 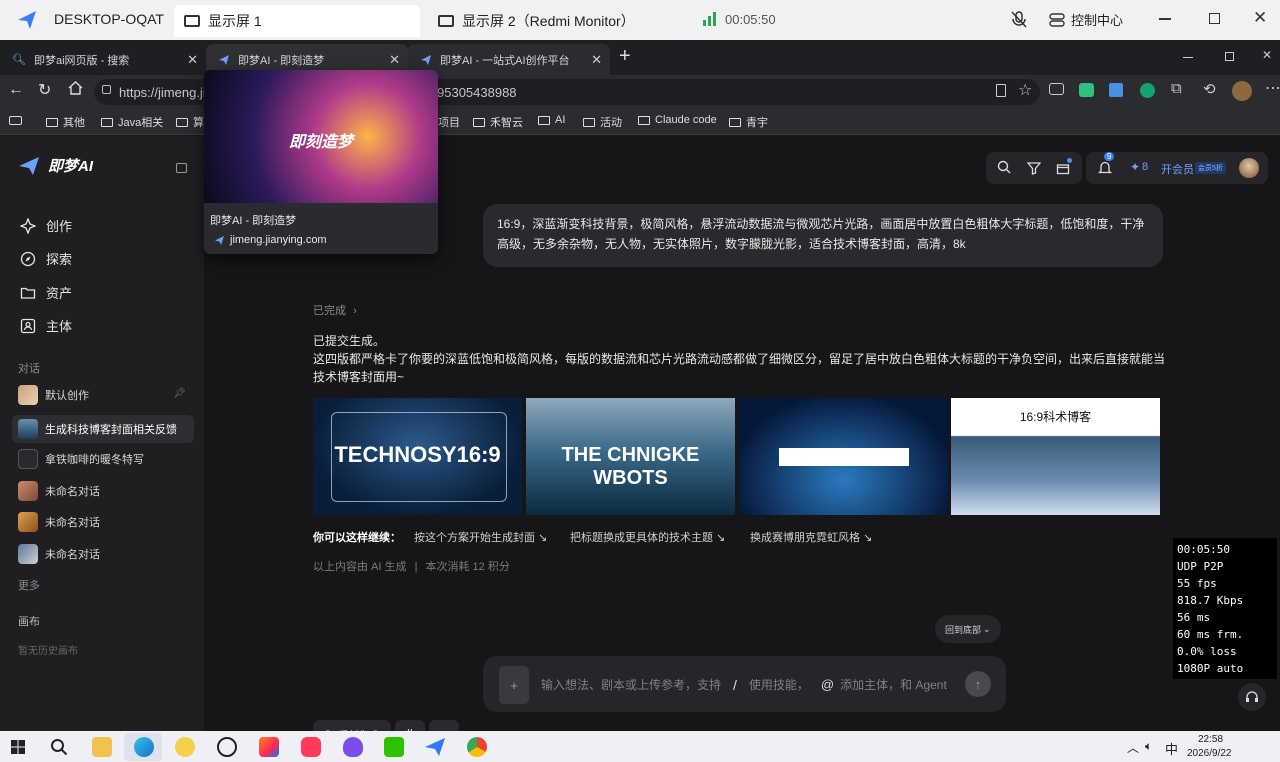 I want to click on extension-circle-icon, so click(x=1147, y=90).